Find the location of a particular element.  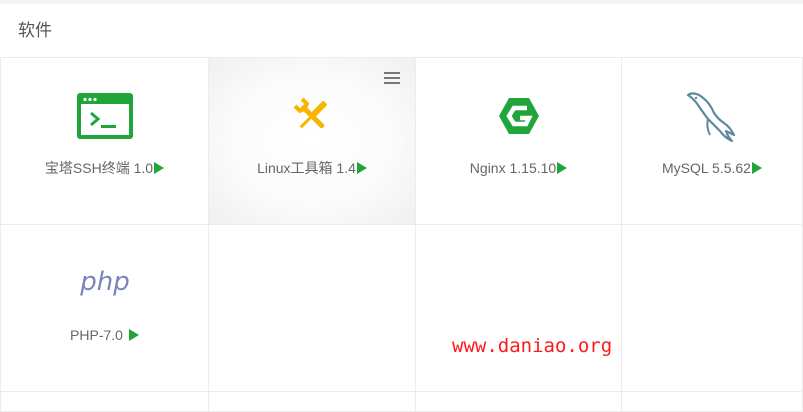

terminal-icon is located at coordinates (104, 116).